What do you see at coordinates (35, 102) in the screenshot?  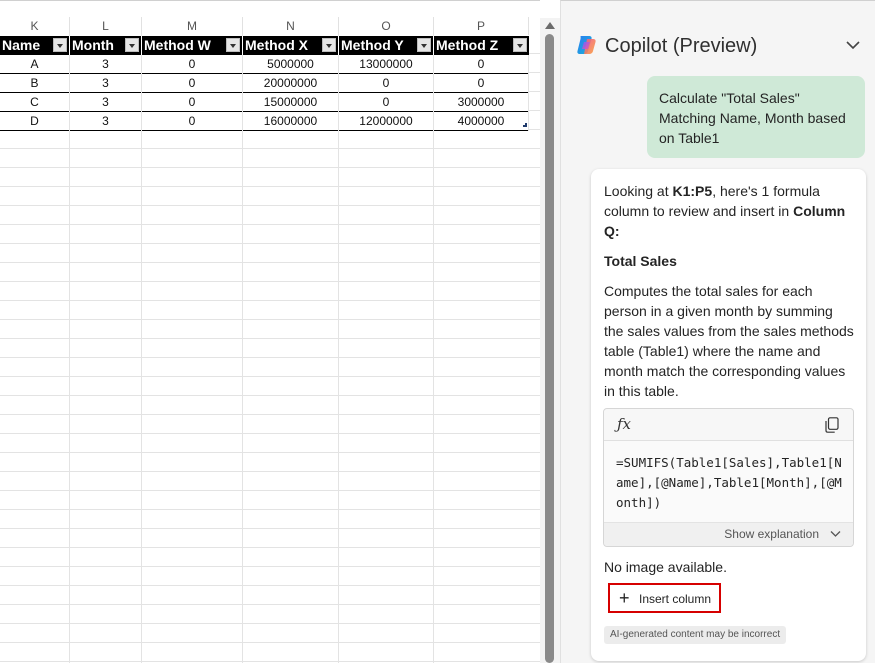 I see `table-cell: C` at bounding box center [35, 102].